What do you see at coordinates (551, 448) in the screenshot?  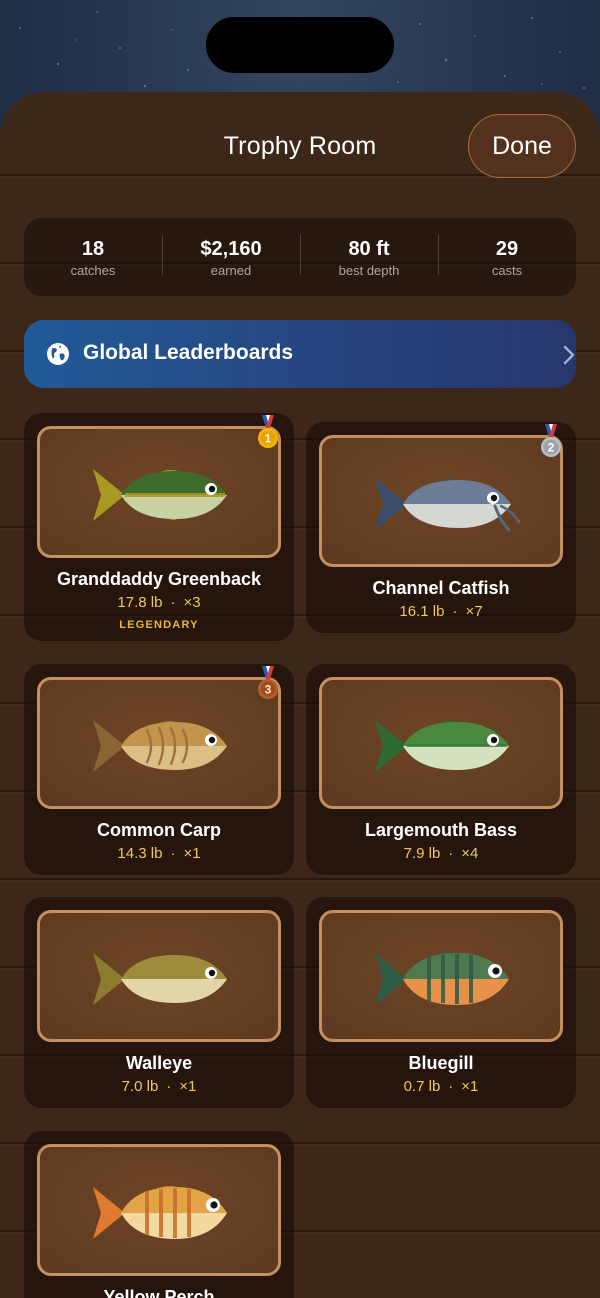 I see `medal-rank: 2` at bounding box center [551, 448].